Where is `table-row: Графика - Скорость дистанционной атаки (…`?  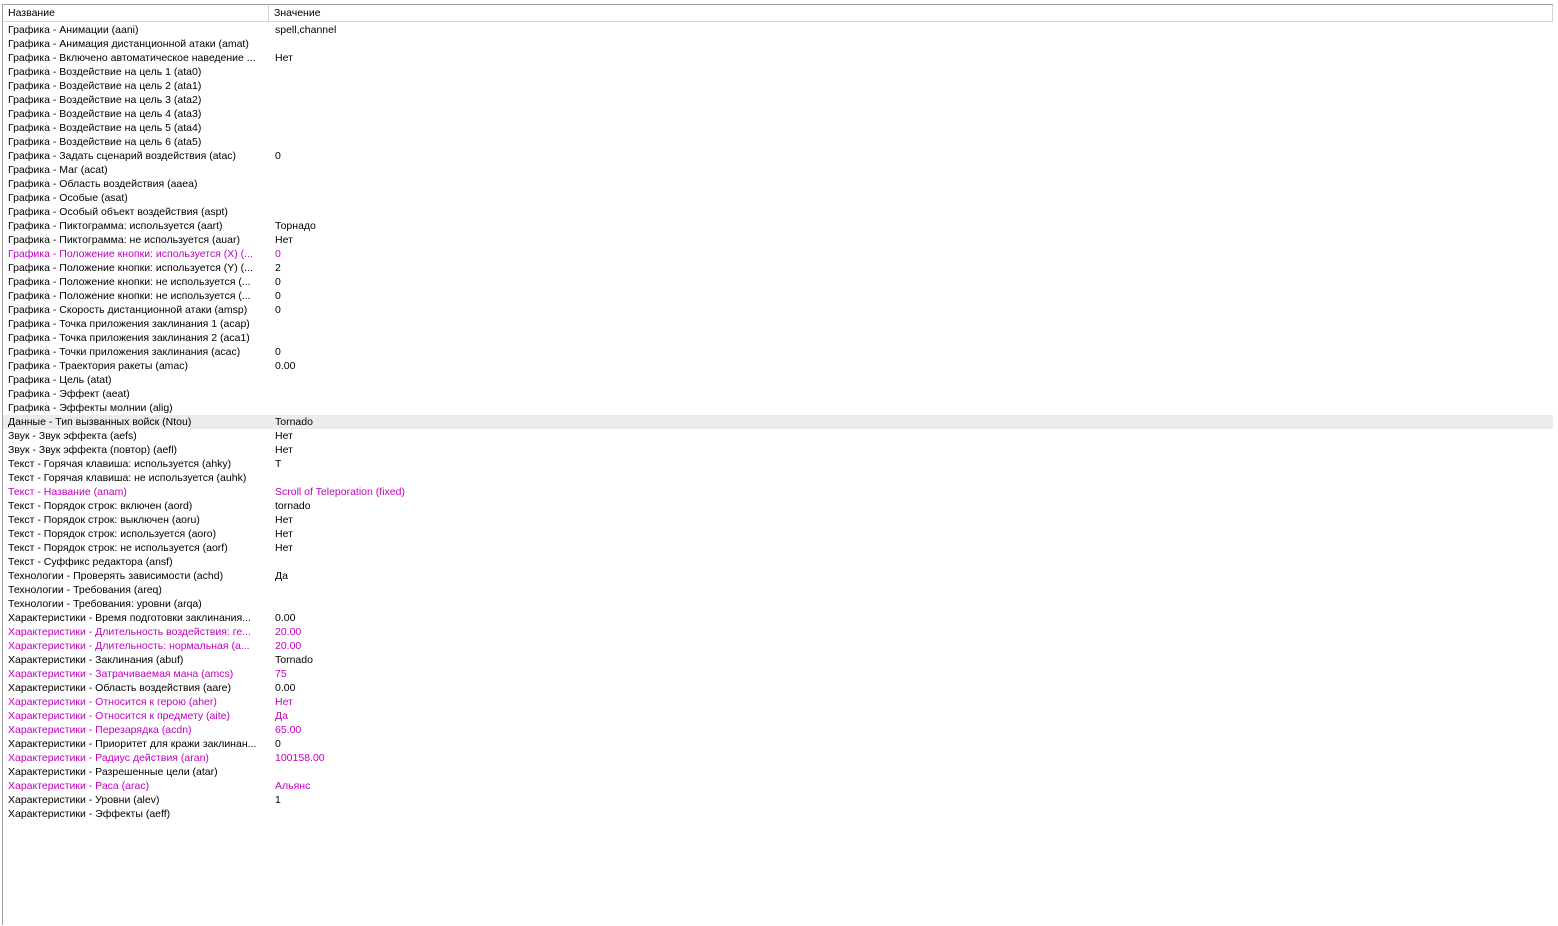
table-row: Графика - Скорость дистанционной атаки (… is located at coordinates (778, 310).